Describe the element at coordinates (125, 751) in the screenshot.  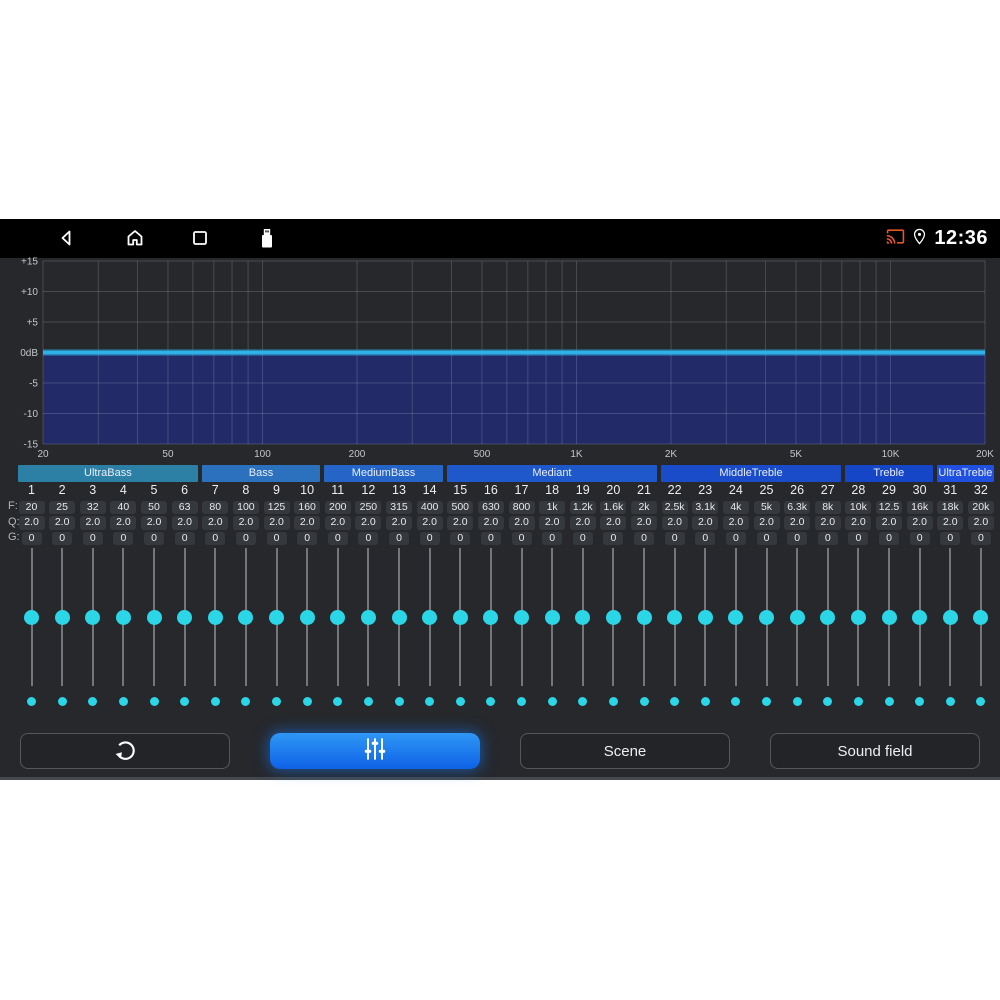
I see `reset-button` at that location.